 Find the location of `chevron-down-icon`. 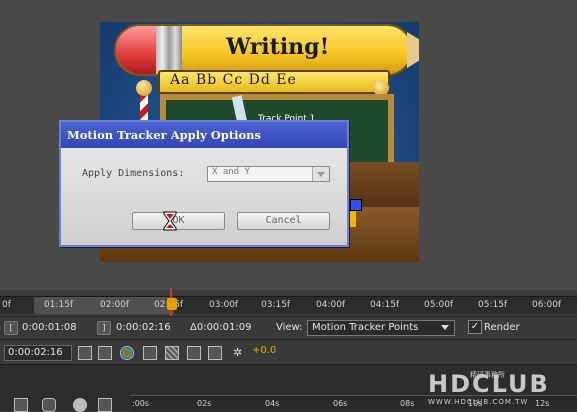

chevron-down-icon is located at coordinates (320, 174).